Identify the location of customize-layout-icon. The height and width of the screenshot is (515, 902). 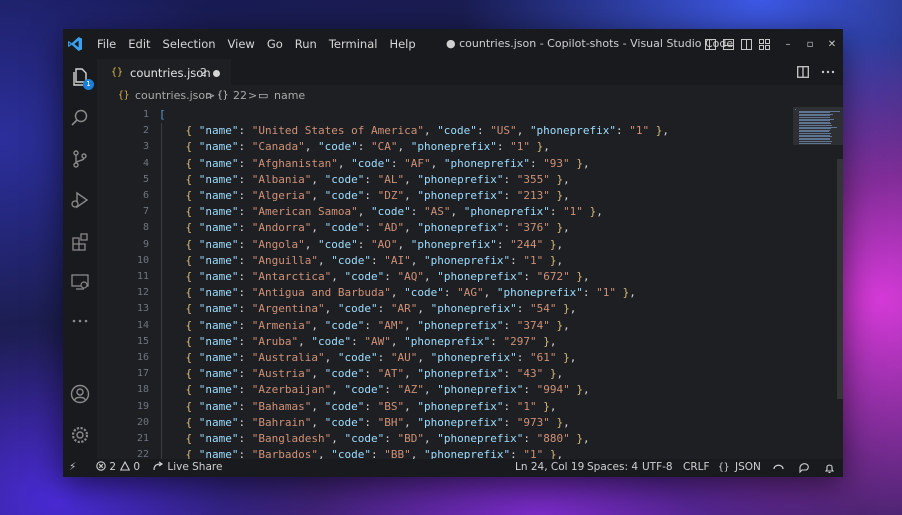
(764, 44).